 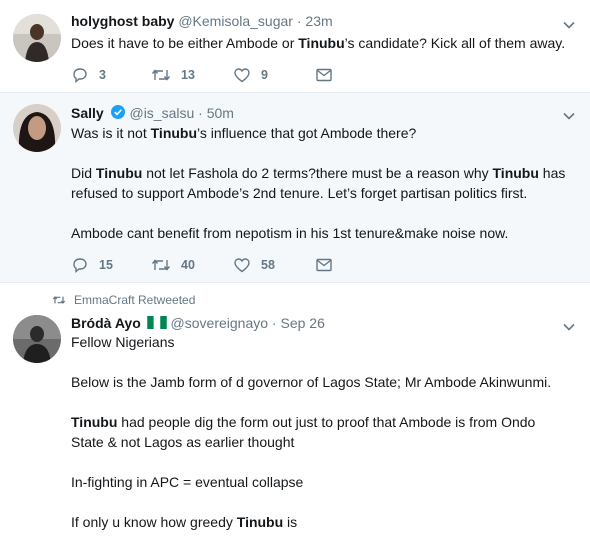 I want to click on tweet-text-run: In-fighting in APC = eventual collapse, so click(x=187, y=482).